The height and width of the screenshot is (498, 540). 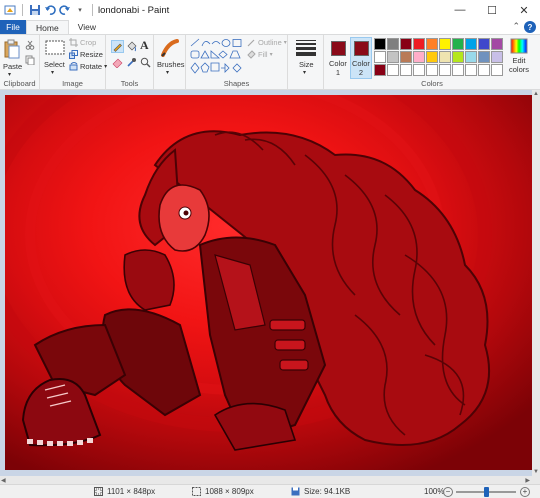 I want to click on size-group: Size ▾, so click(x=306, y=62).